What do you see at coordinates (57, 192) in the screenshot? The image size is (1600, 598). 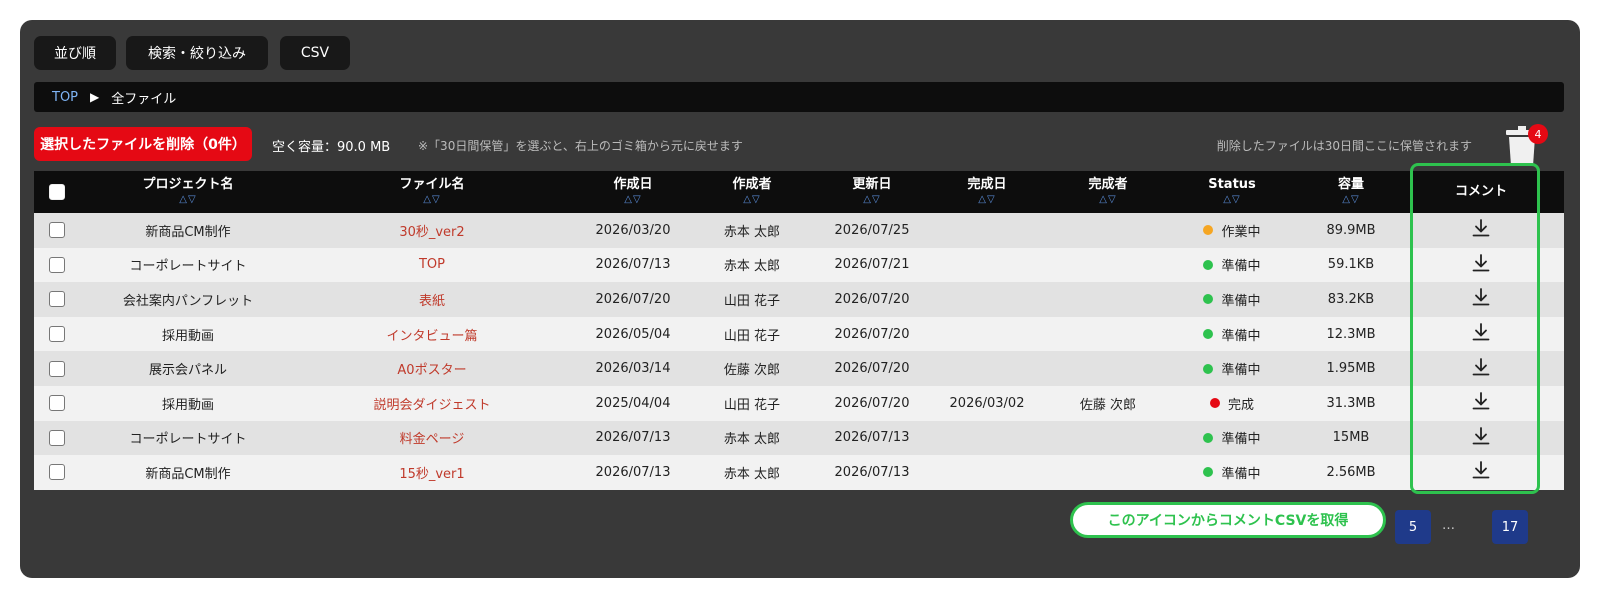 I see `select-all-checkbox` at bounding box center [57, 192].